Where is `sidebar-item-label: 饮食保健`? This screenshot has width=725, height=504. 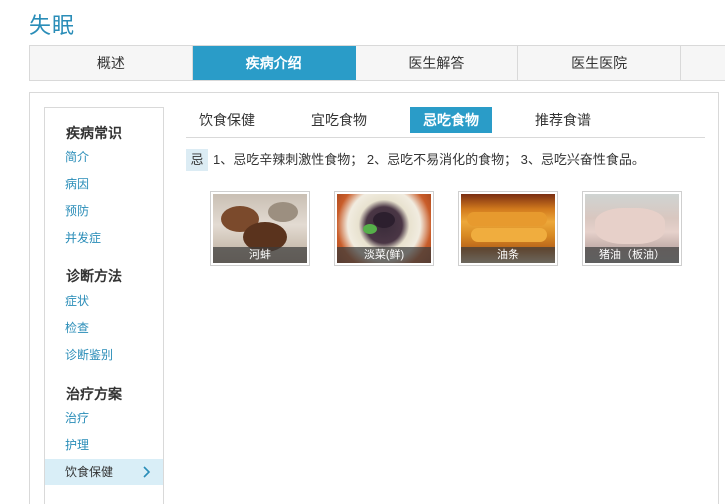
sidebar-item-label: 饮食保健 is located at coordinates (89, 472).